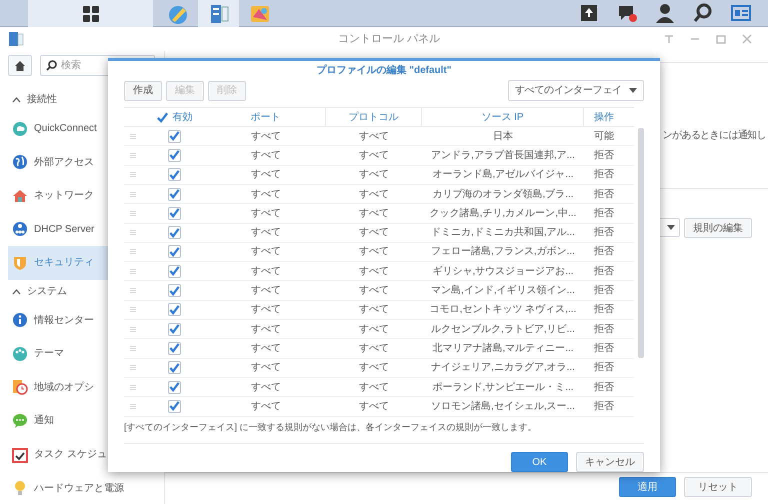 The width and height of the screenshot is (768, 504). I want to click on cloud-icon, so click(20, 128).